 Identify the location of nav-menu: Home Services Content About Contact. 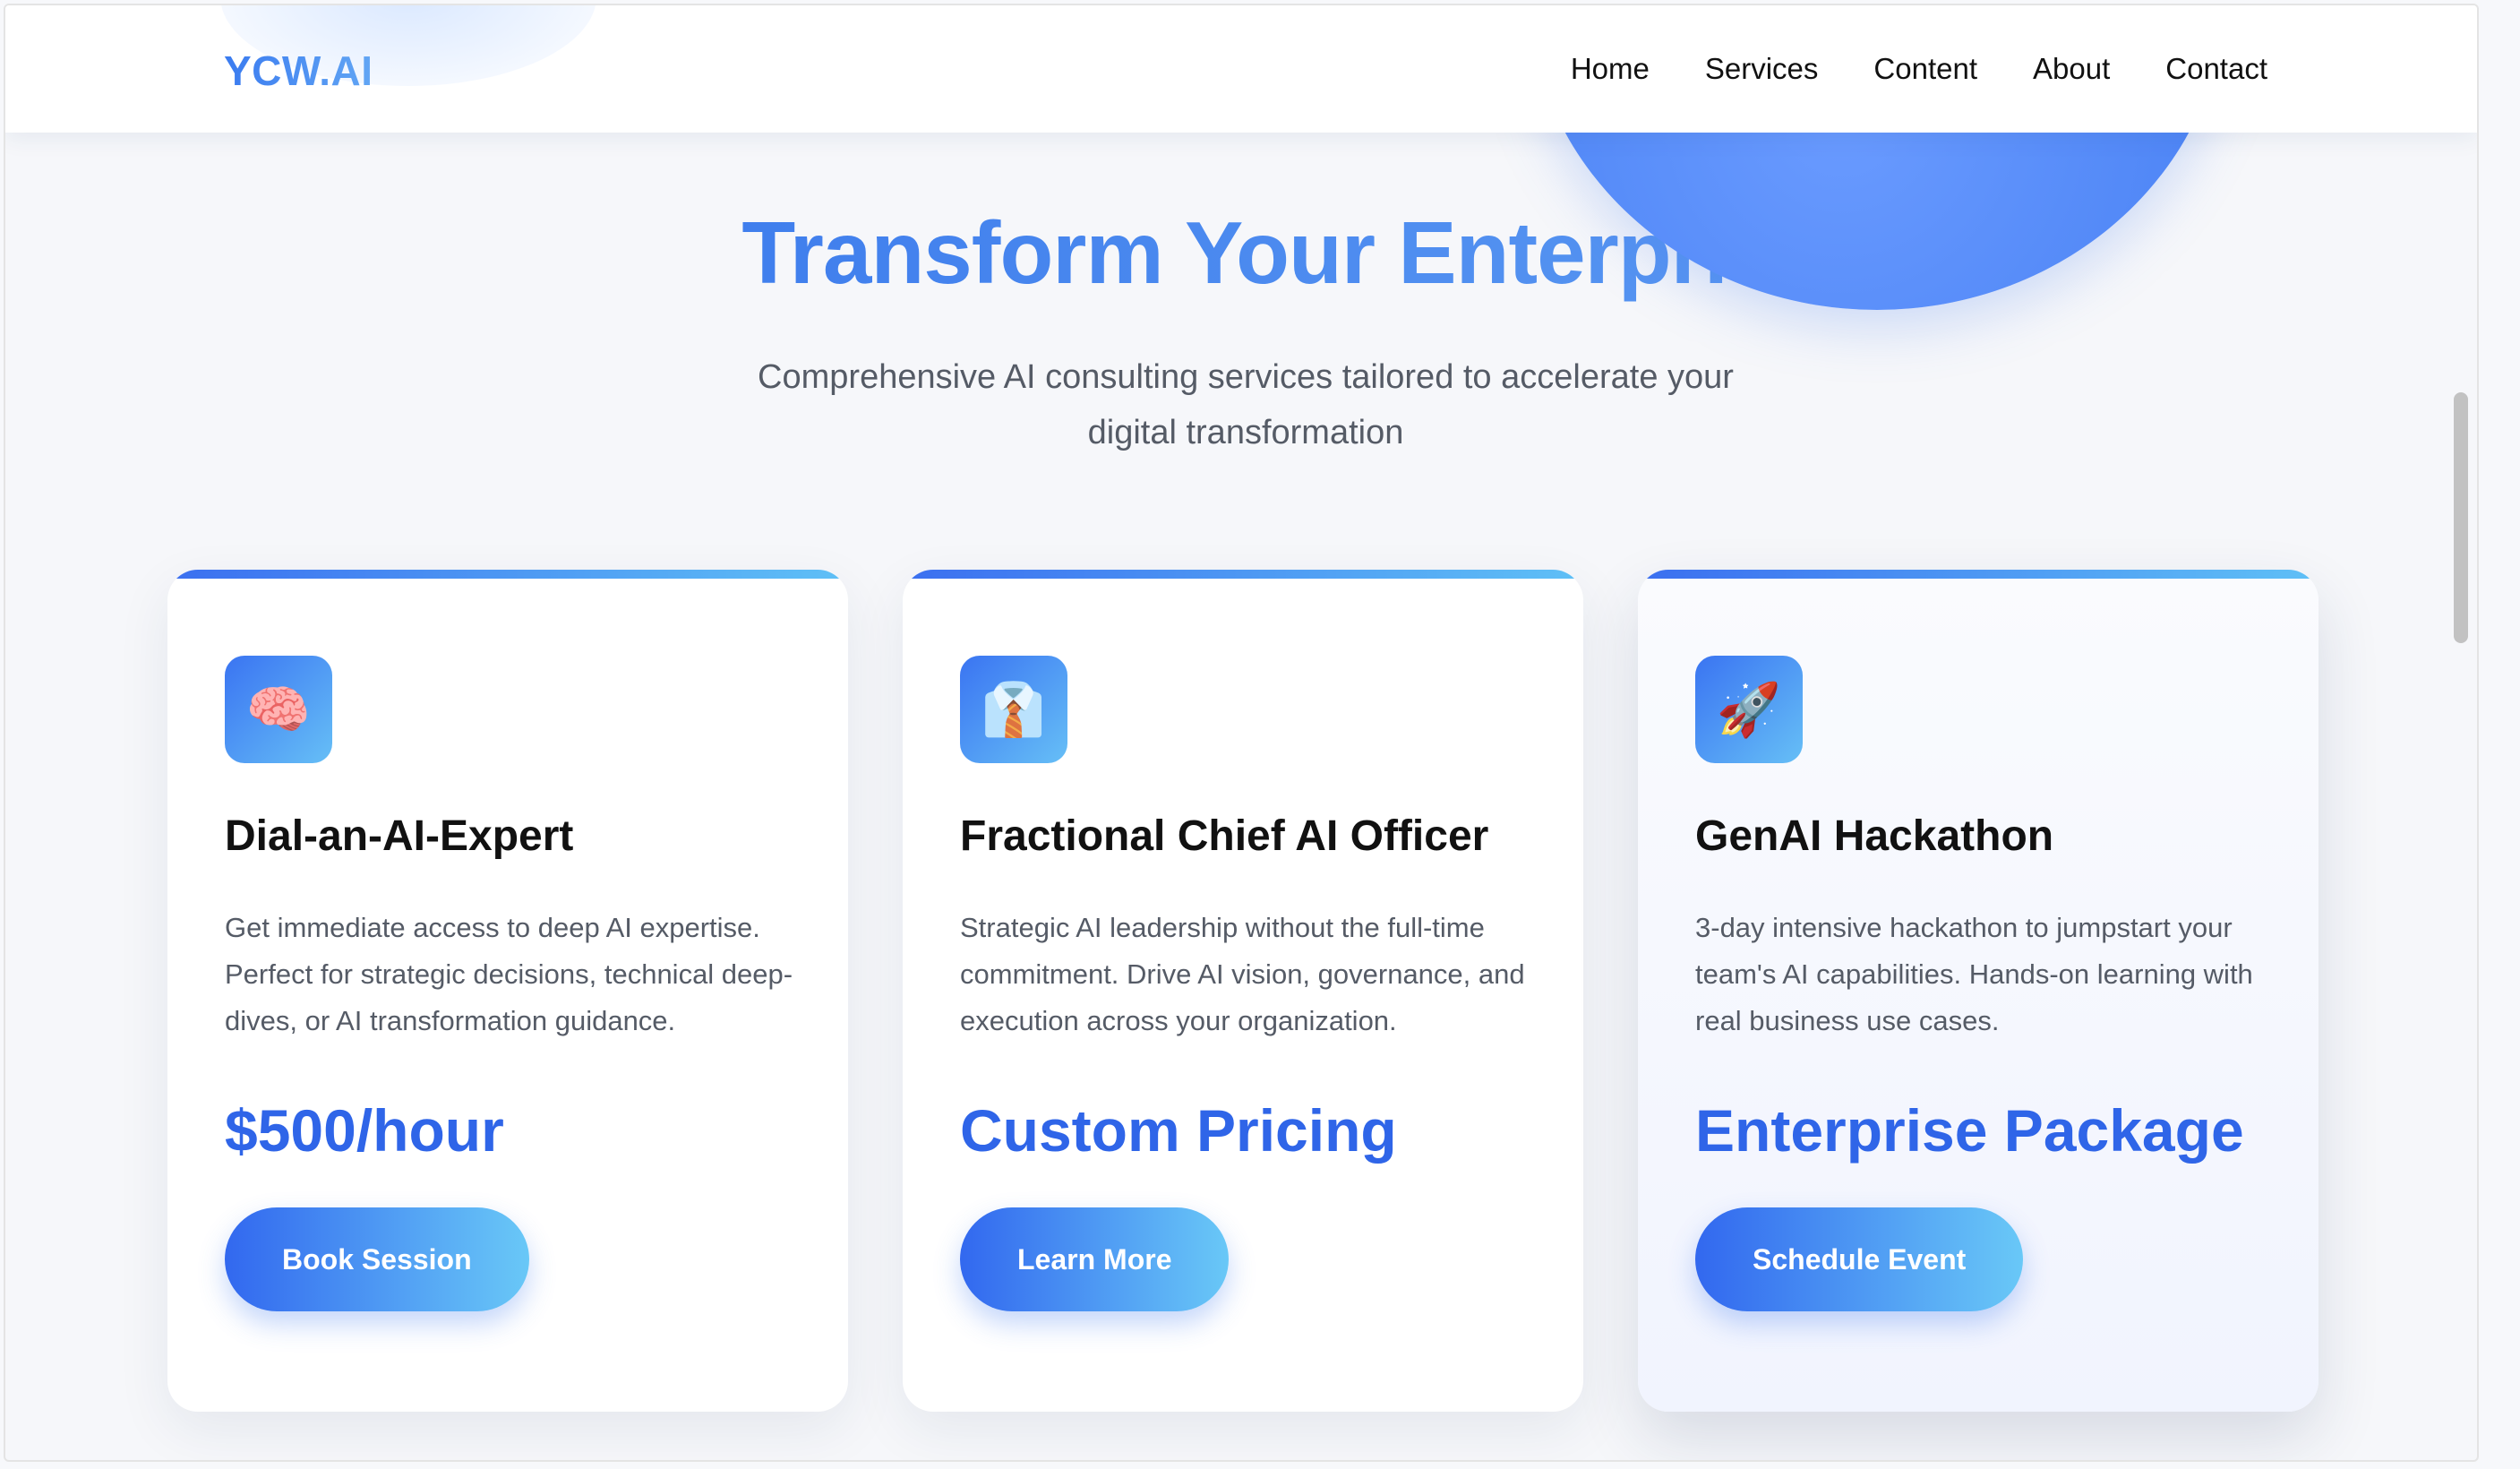
(1919, 69).